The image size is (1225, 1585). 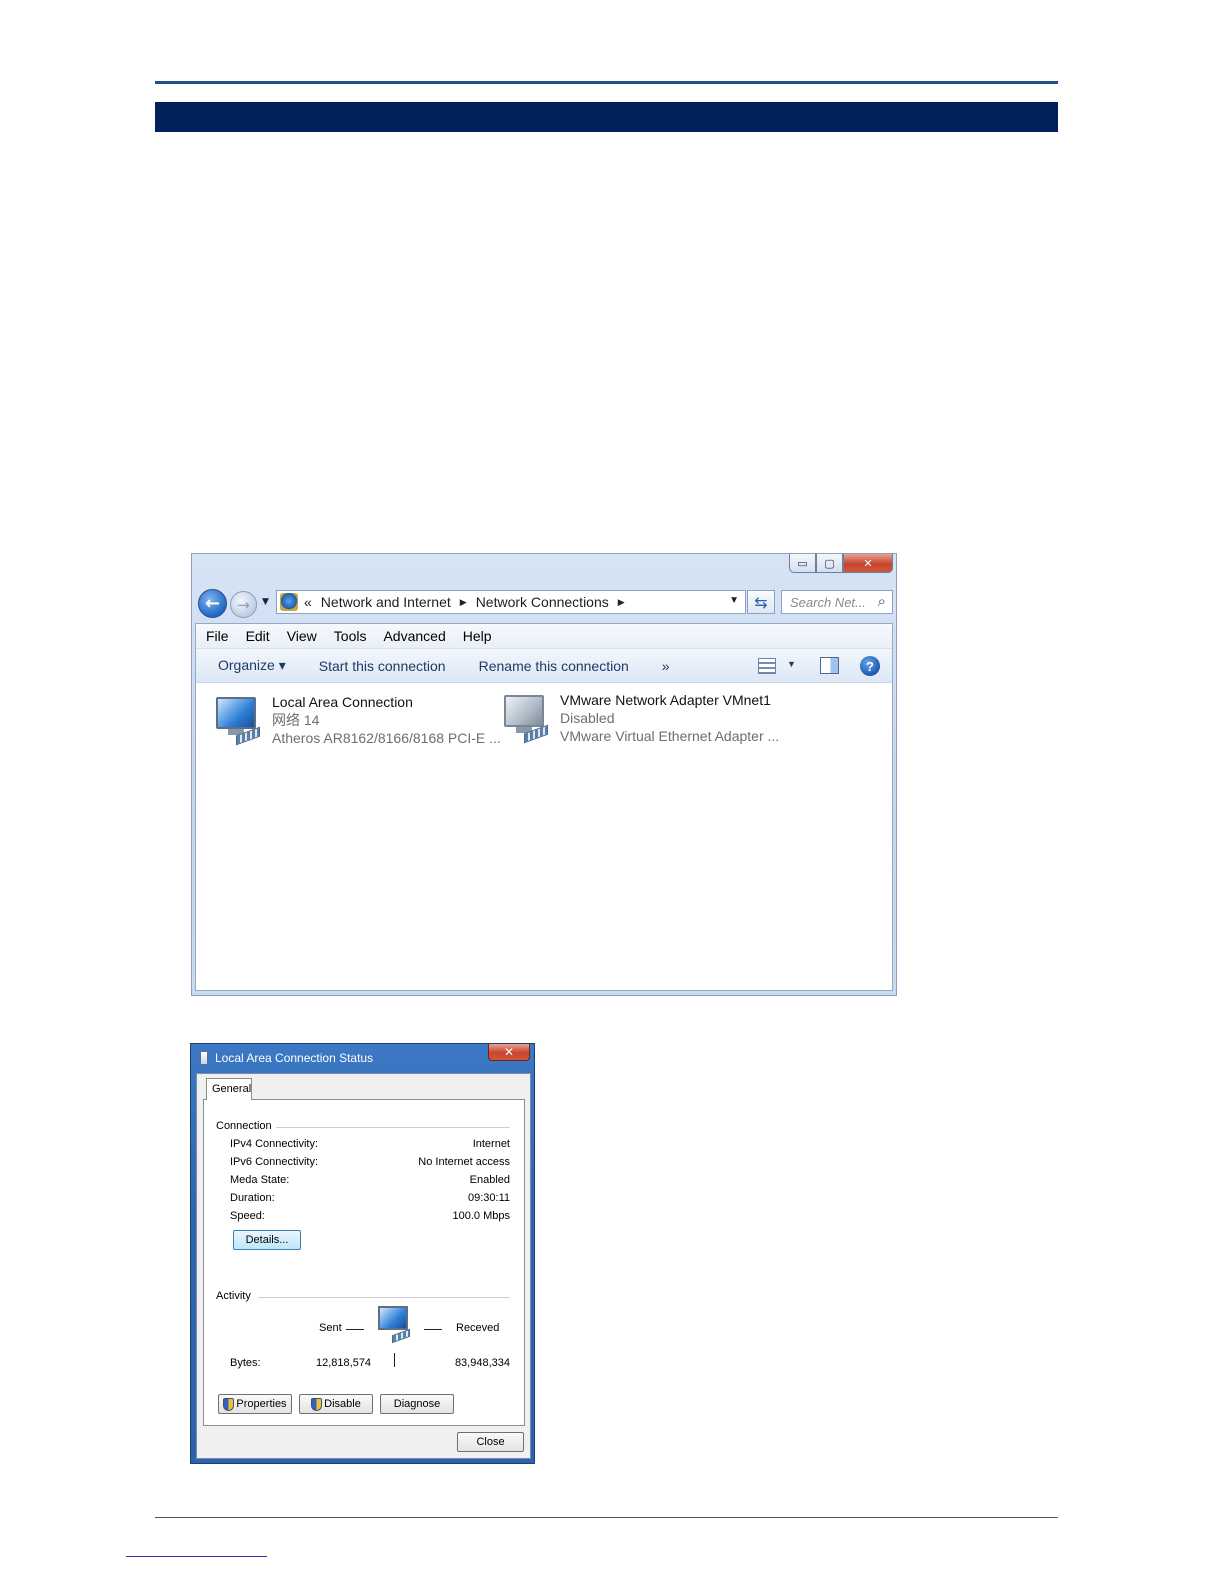 I want to click on connection-group-label: Connection, so click(x=244, y=1126).